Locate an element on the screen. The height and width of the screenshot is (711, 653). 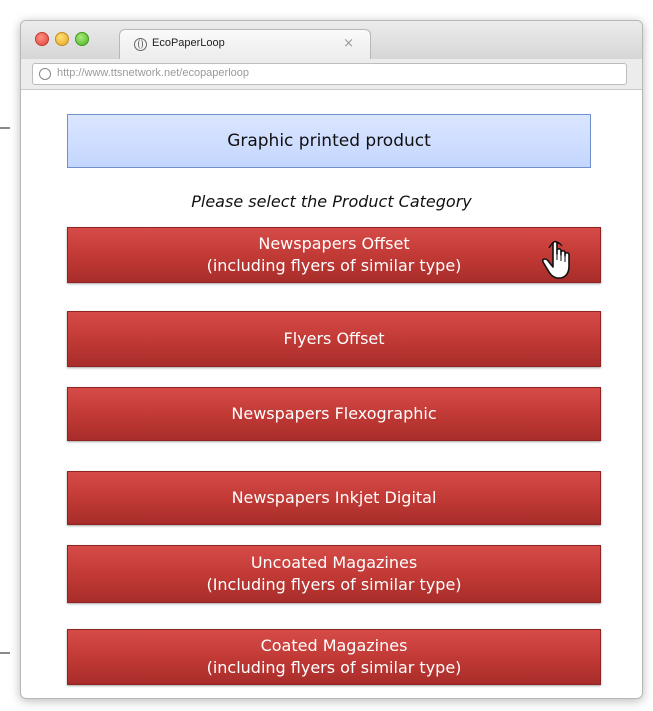
browser-tab: EcoPaperLoop × is located at coordinates (245, 44).